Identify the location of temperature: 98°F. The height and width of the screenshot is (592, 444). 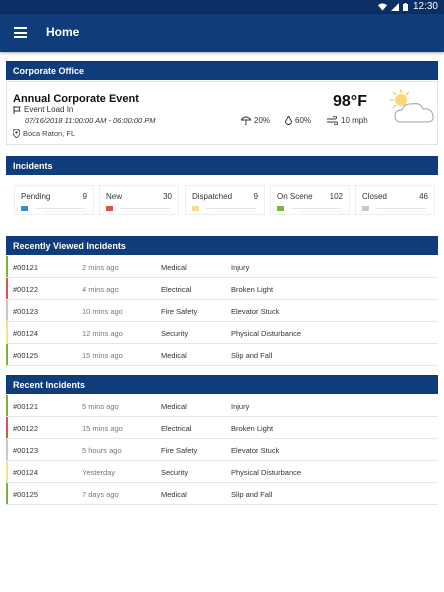
(350, 101).